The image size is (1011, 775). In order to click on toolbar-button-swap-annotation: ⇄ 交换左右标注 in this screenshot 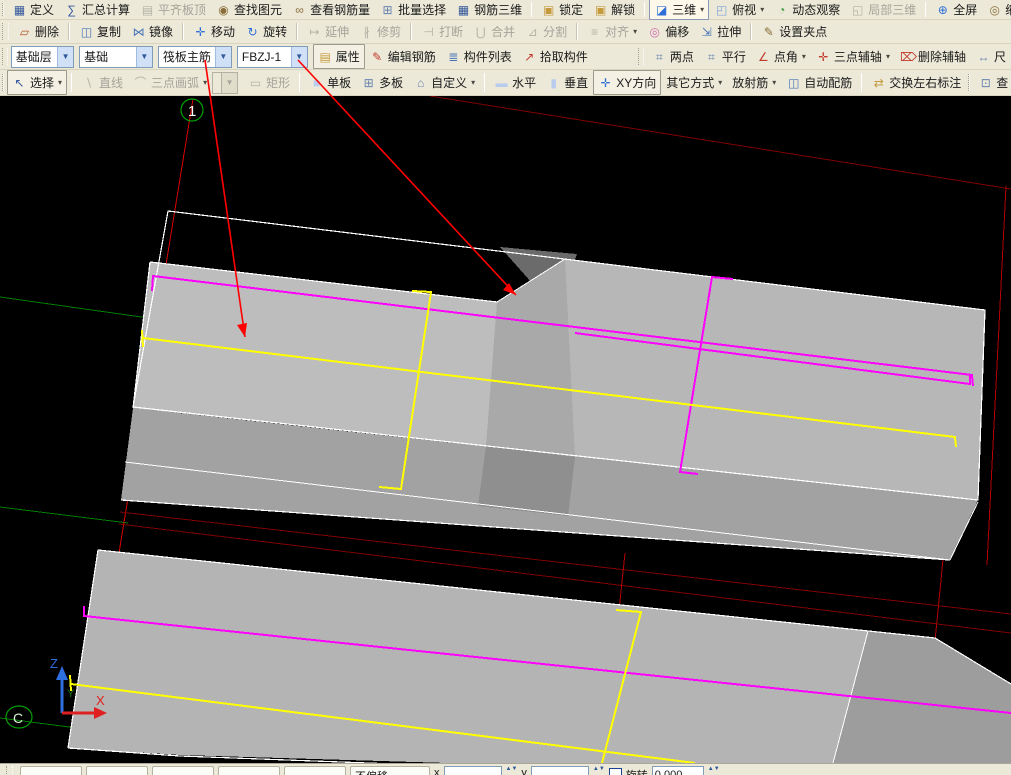, I will do `click(916, 82)`.